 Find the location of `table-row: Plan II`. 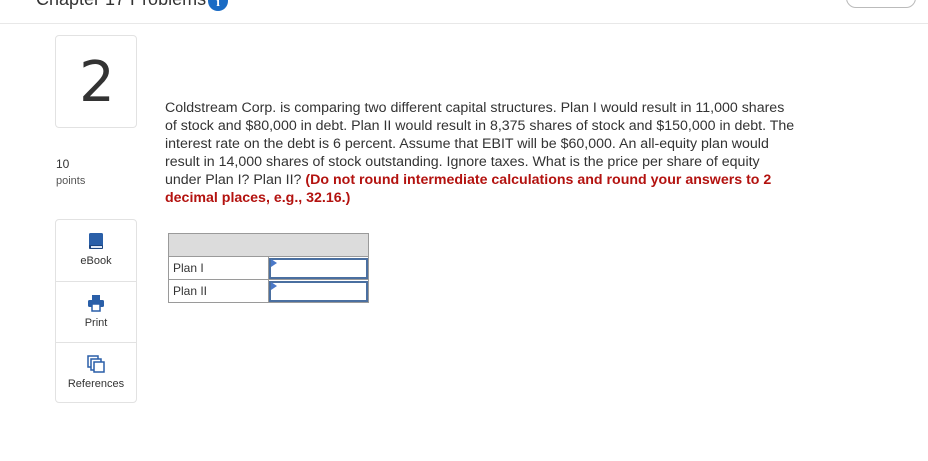

table-row: Plan II is located at coordinates (268, 291).